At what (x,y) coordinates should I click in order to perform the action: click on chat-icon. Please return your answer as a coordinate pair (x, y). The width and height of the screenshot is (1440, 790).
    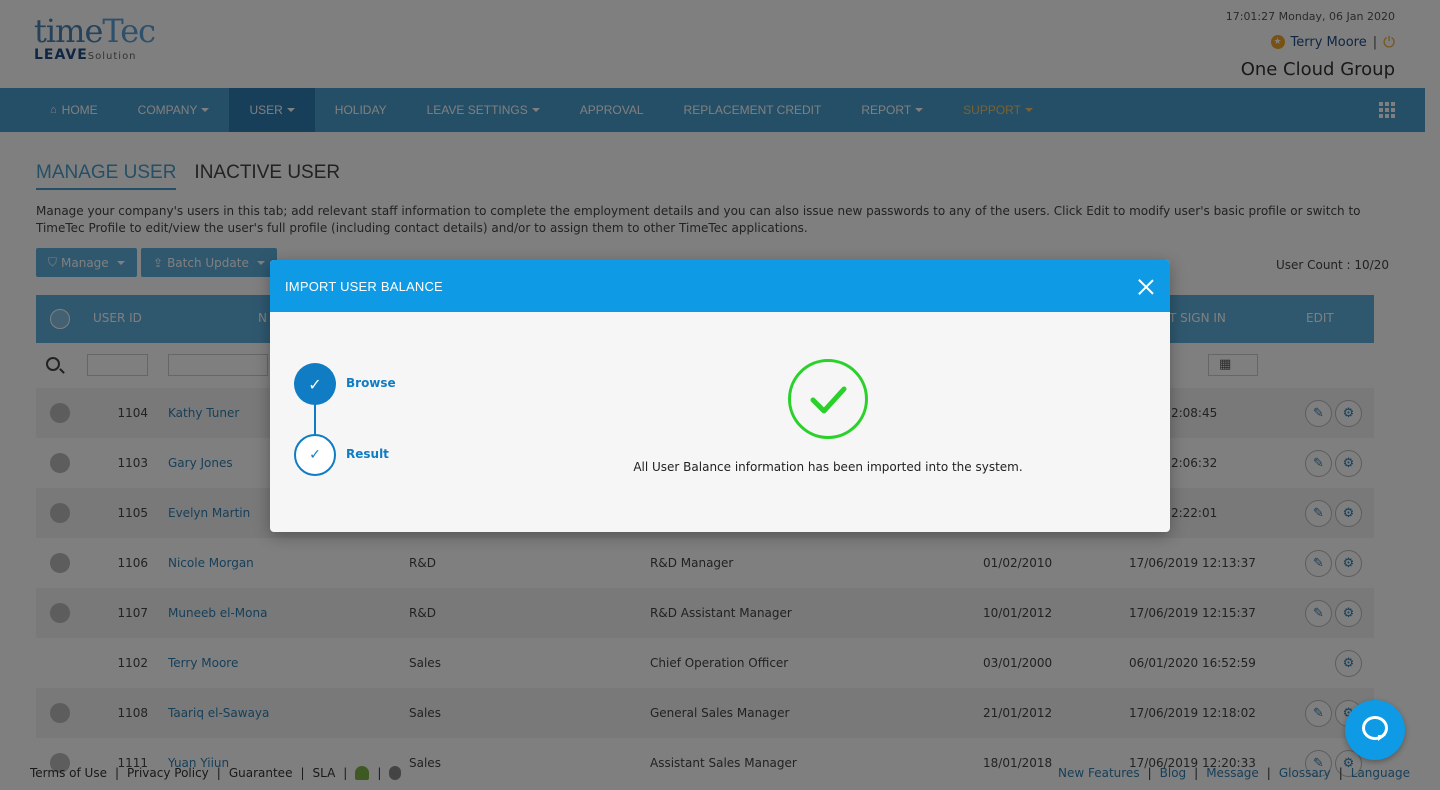
    Looking at the image, I should click on (1375, 730).